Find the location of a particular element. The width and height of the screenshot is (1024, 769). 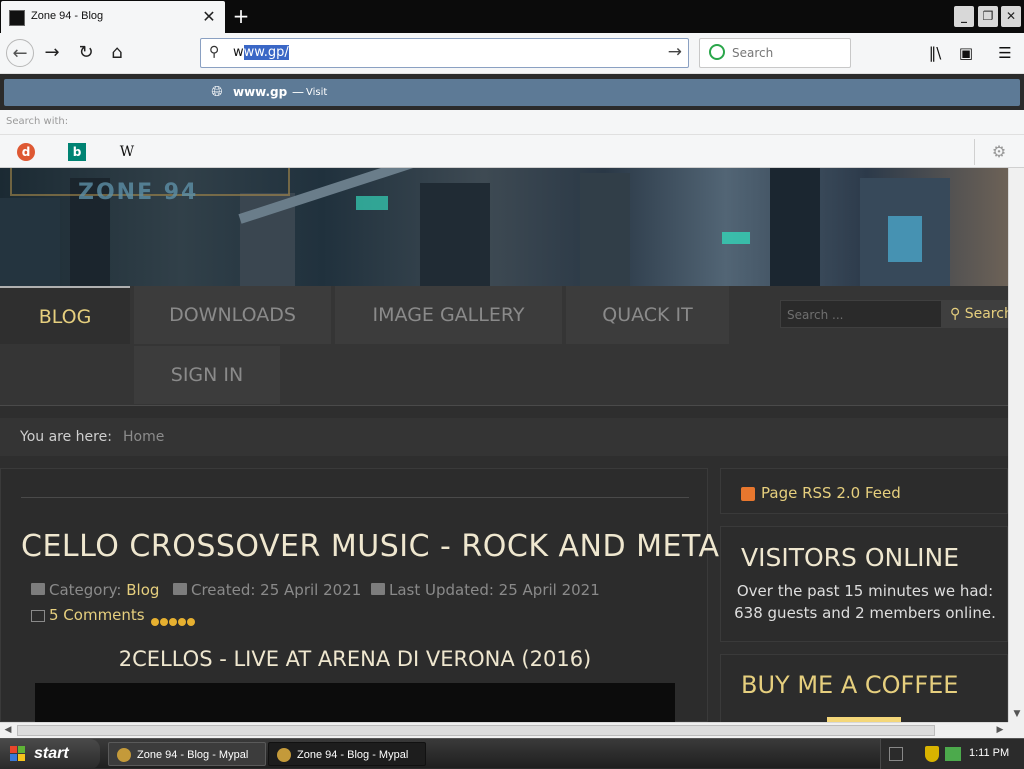

breadcrumb: You are here: Home is located at coordinates (504, 437).